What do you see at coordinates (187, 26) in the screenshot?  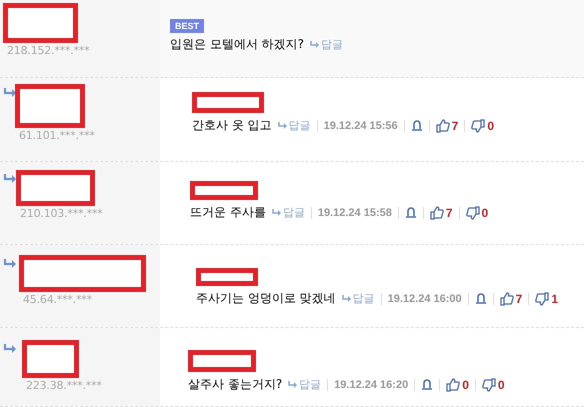 I see `best-badge: BEST` at bounding box center [187, 26].